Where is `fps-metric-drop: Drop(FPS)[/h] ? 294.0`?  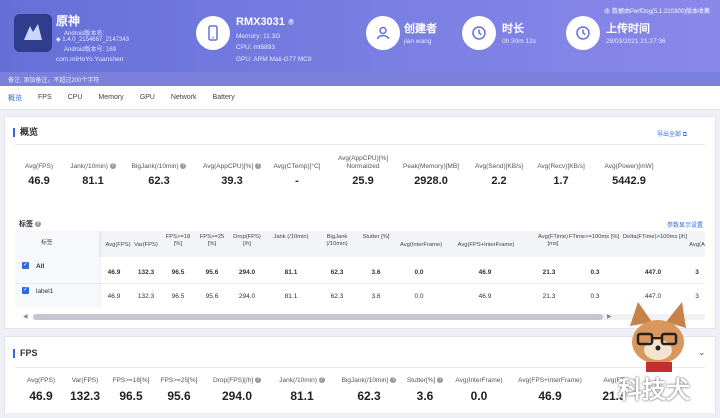 fps-metric-drop: Drop(FPS)[/h] ? 294.0 is located at coordinates (237, 390).